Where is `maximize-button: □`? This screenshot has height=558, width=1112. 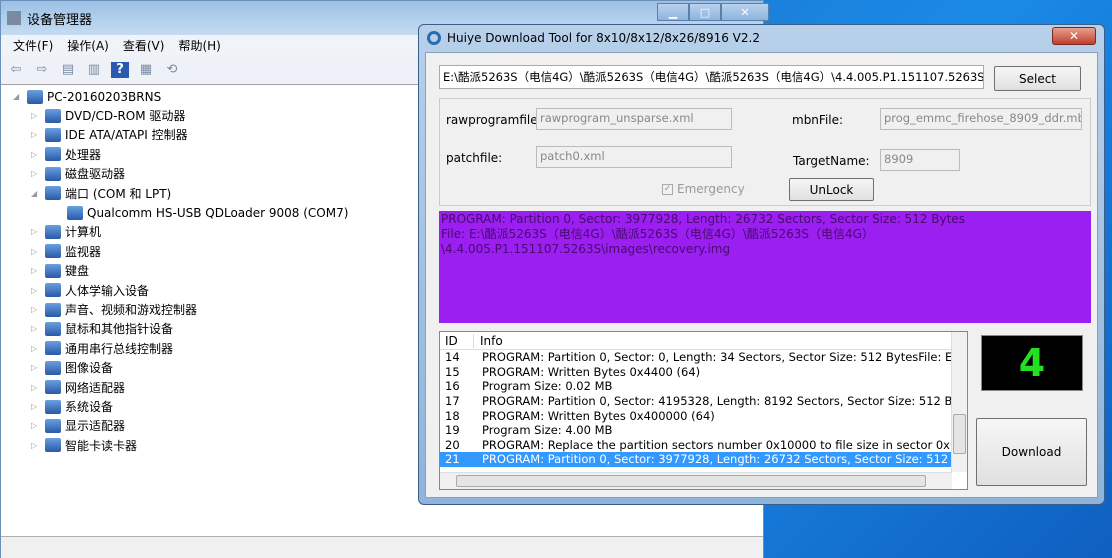 maximize-button: □ is located at coordinates (705, 12).